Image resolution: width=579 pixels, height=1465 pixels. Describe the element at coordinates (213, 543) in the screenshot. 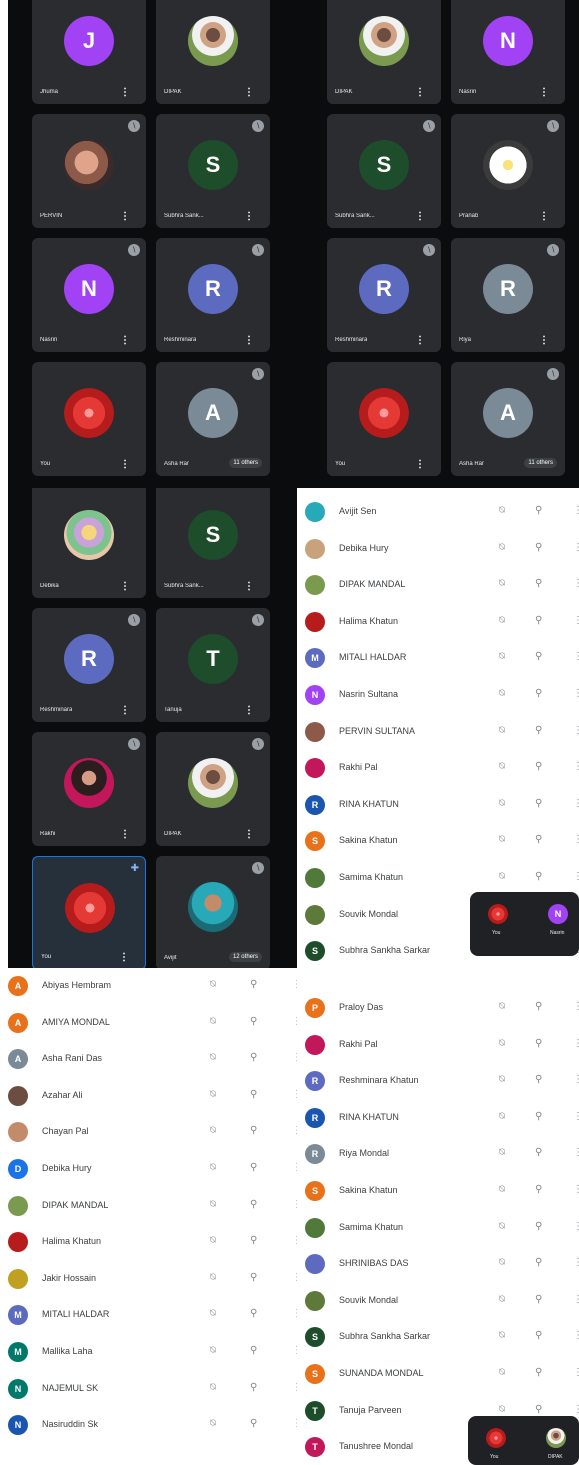

I see `participant-tile: S Subhra Sank... ⋮` at that location.